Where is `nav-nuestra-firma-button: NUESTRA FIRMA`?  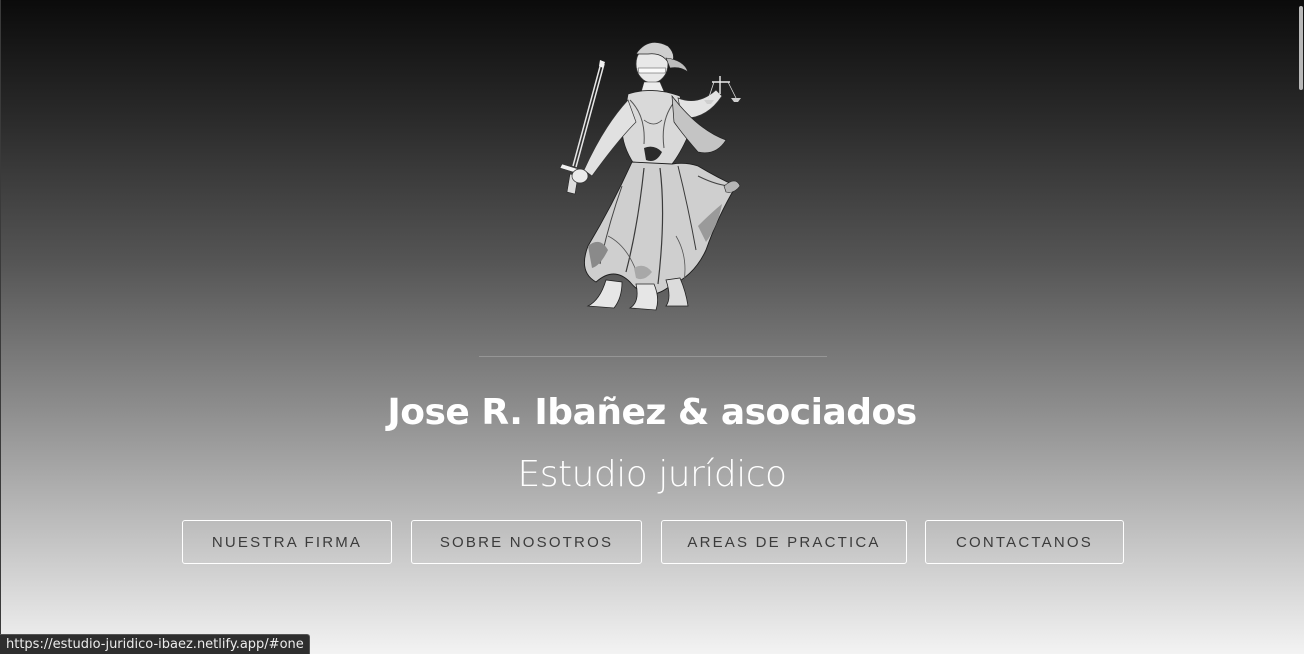 nav-nuestra-firma-button: NUESTRA FIRMA is located at coordinates (287, 542).